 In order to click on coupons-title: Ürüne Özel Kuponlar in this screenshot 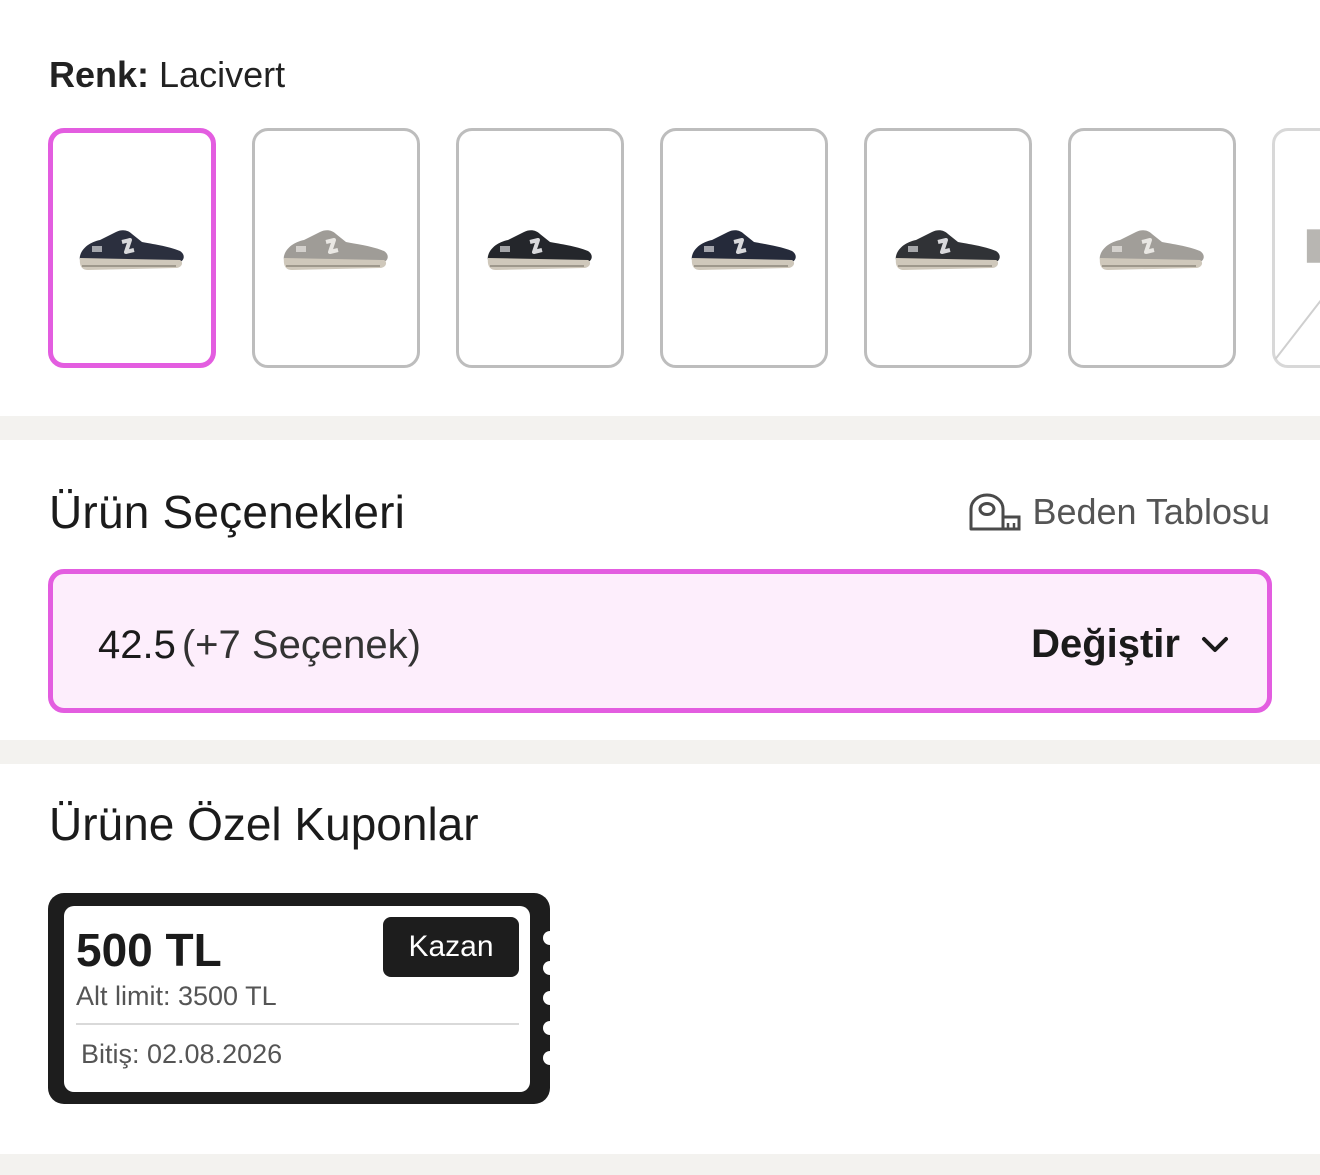, I will do `click(264, 824)`.